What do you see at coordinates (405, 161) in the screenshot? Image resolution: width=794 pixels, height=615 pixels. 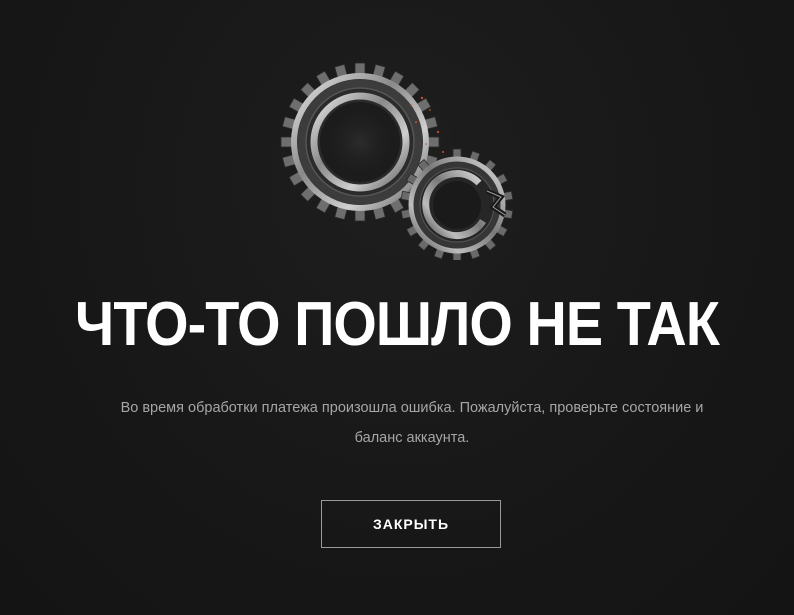 I see `broken-gears-icon` at bounding box center [405, 161].